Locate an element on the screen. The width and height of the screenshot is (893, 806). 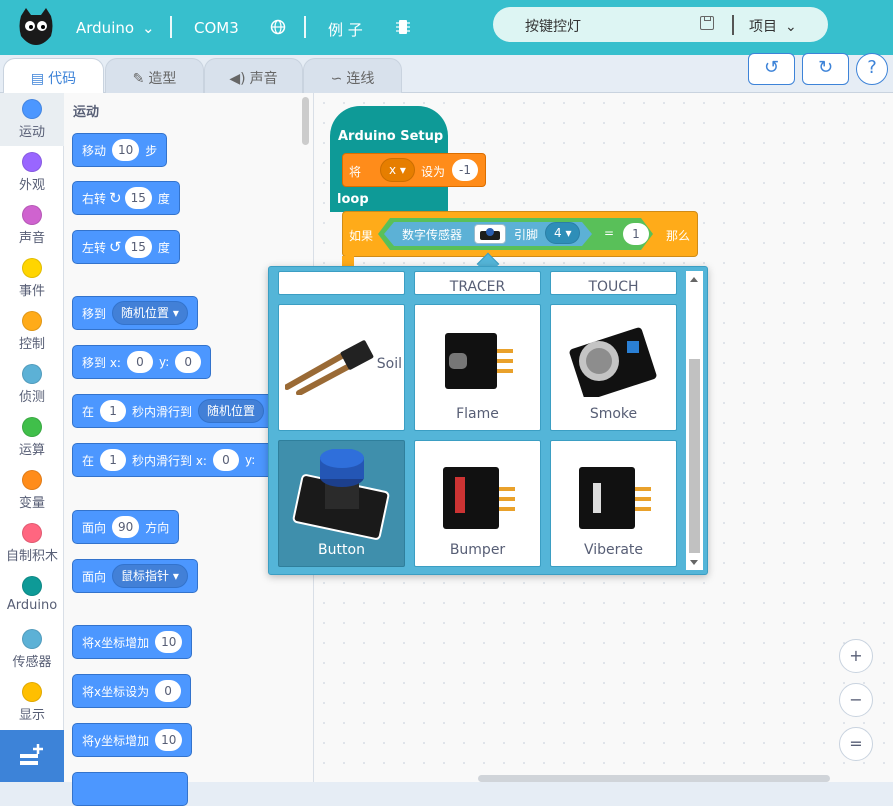
category-label: 运算 is located at coordinates (31, 450).